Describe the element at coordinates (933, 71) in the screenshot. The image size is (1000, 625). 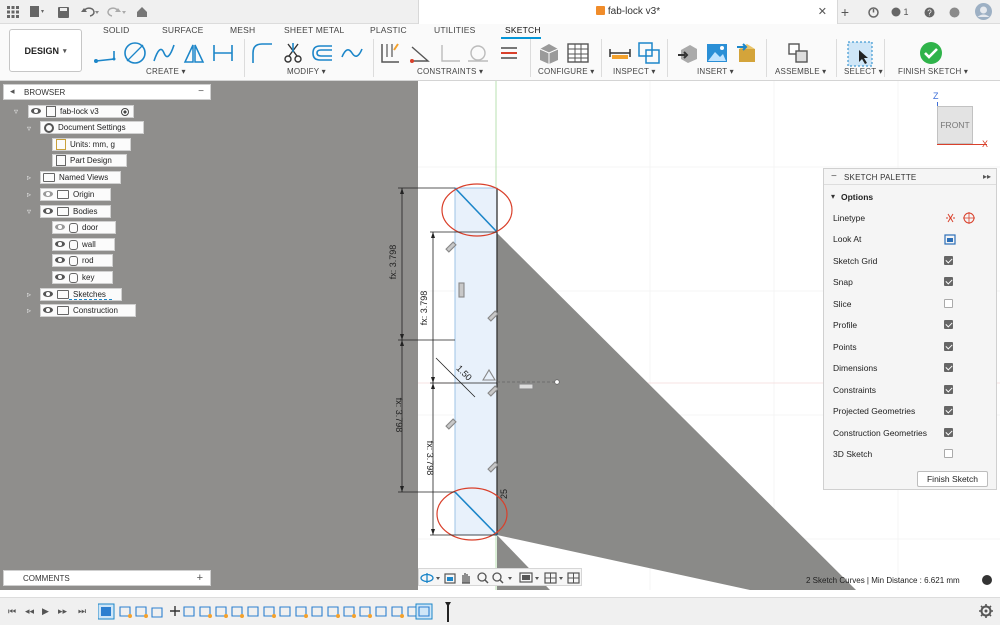
I see `group-finish-sketch: FINISH SKETCH ▾` at that location.